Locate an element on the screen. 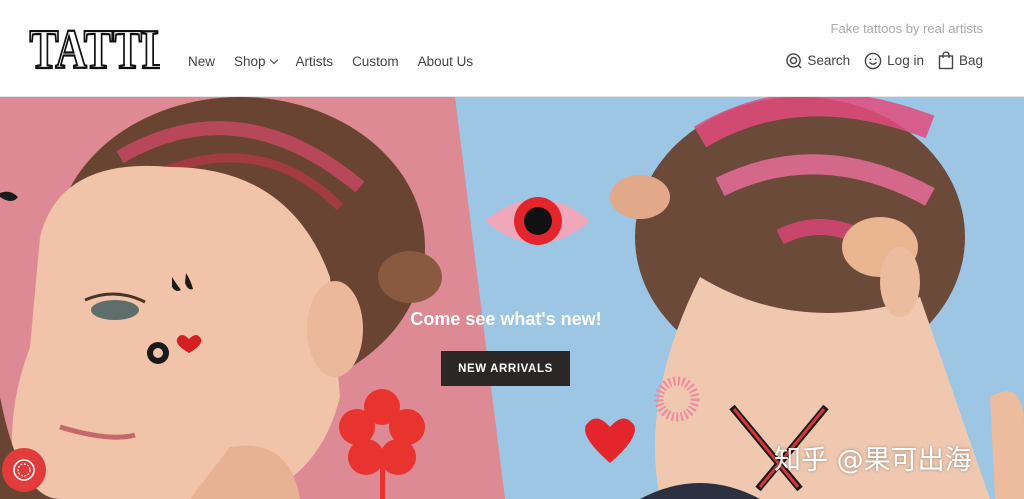 The height and width of the screenshot is (499, 1024). nav-item-custom-label: Custom is located at coordinates (375, 61).